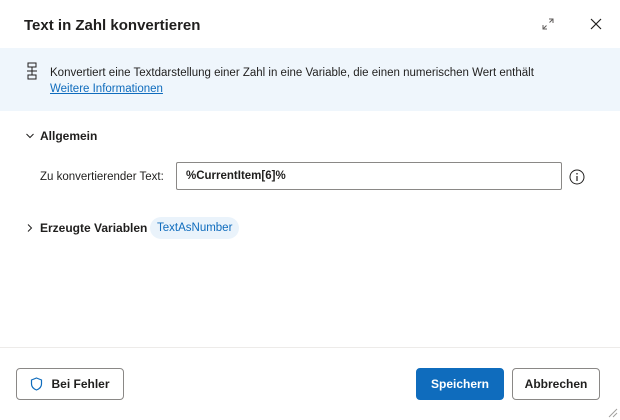 Image resolution: width=620 pixels, height=420 pixels. I want to click on chevron-down-icon, so click(30, 136).